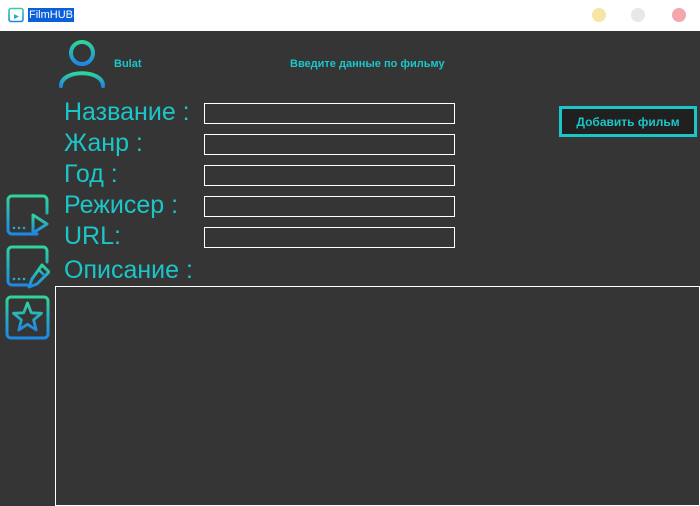 This screenshot has height=506, width=700. What do you see at coordinates (51, 15) in the screenshot?
I see `app-title: FilmHUB` at bounding box center [51, 15].